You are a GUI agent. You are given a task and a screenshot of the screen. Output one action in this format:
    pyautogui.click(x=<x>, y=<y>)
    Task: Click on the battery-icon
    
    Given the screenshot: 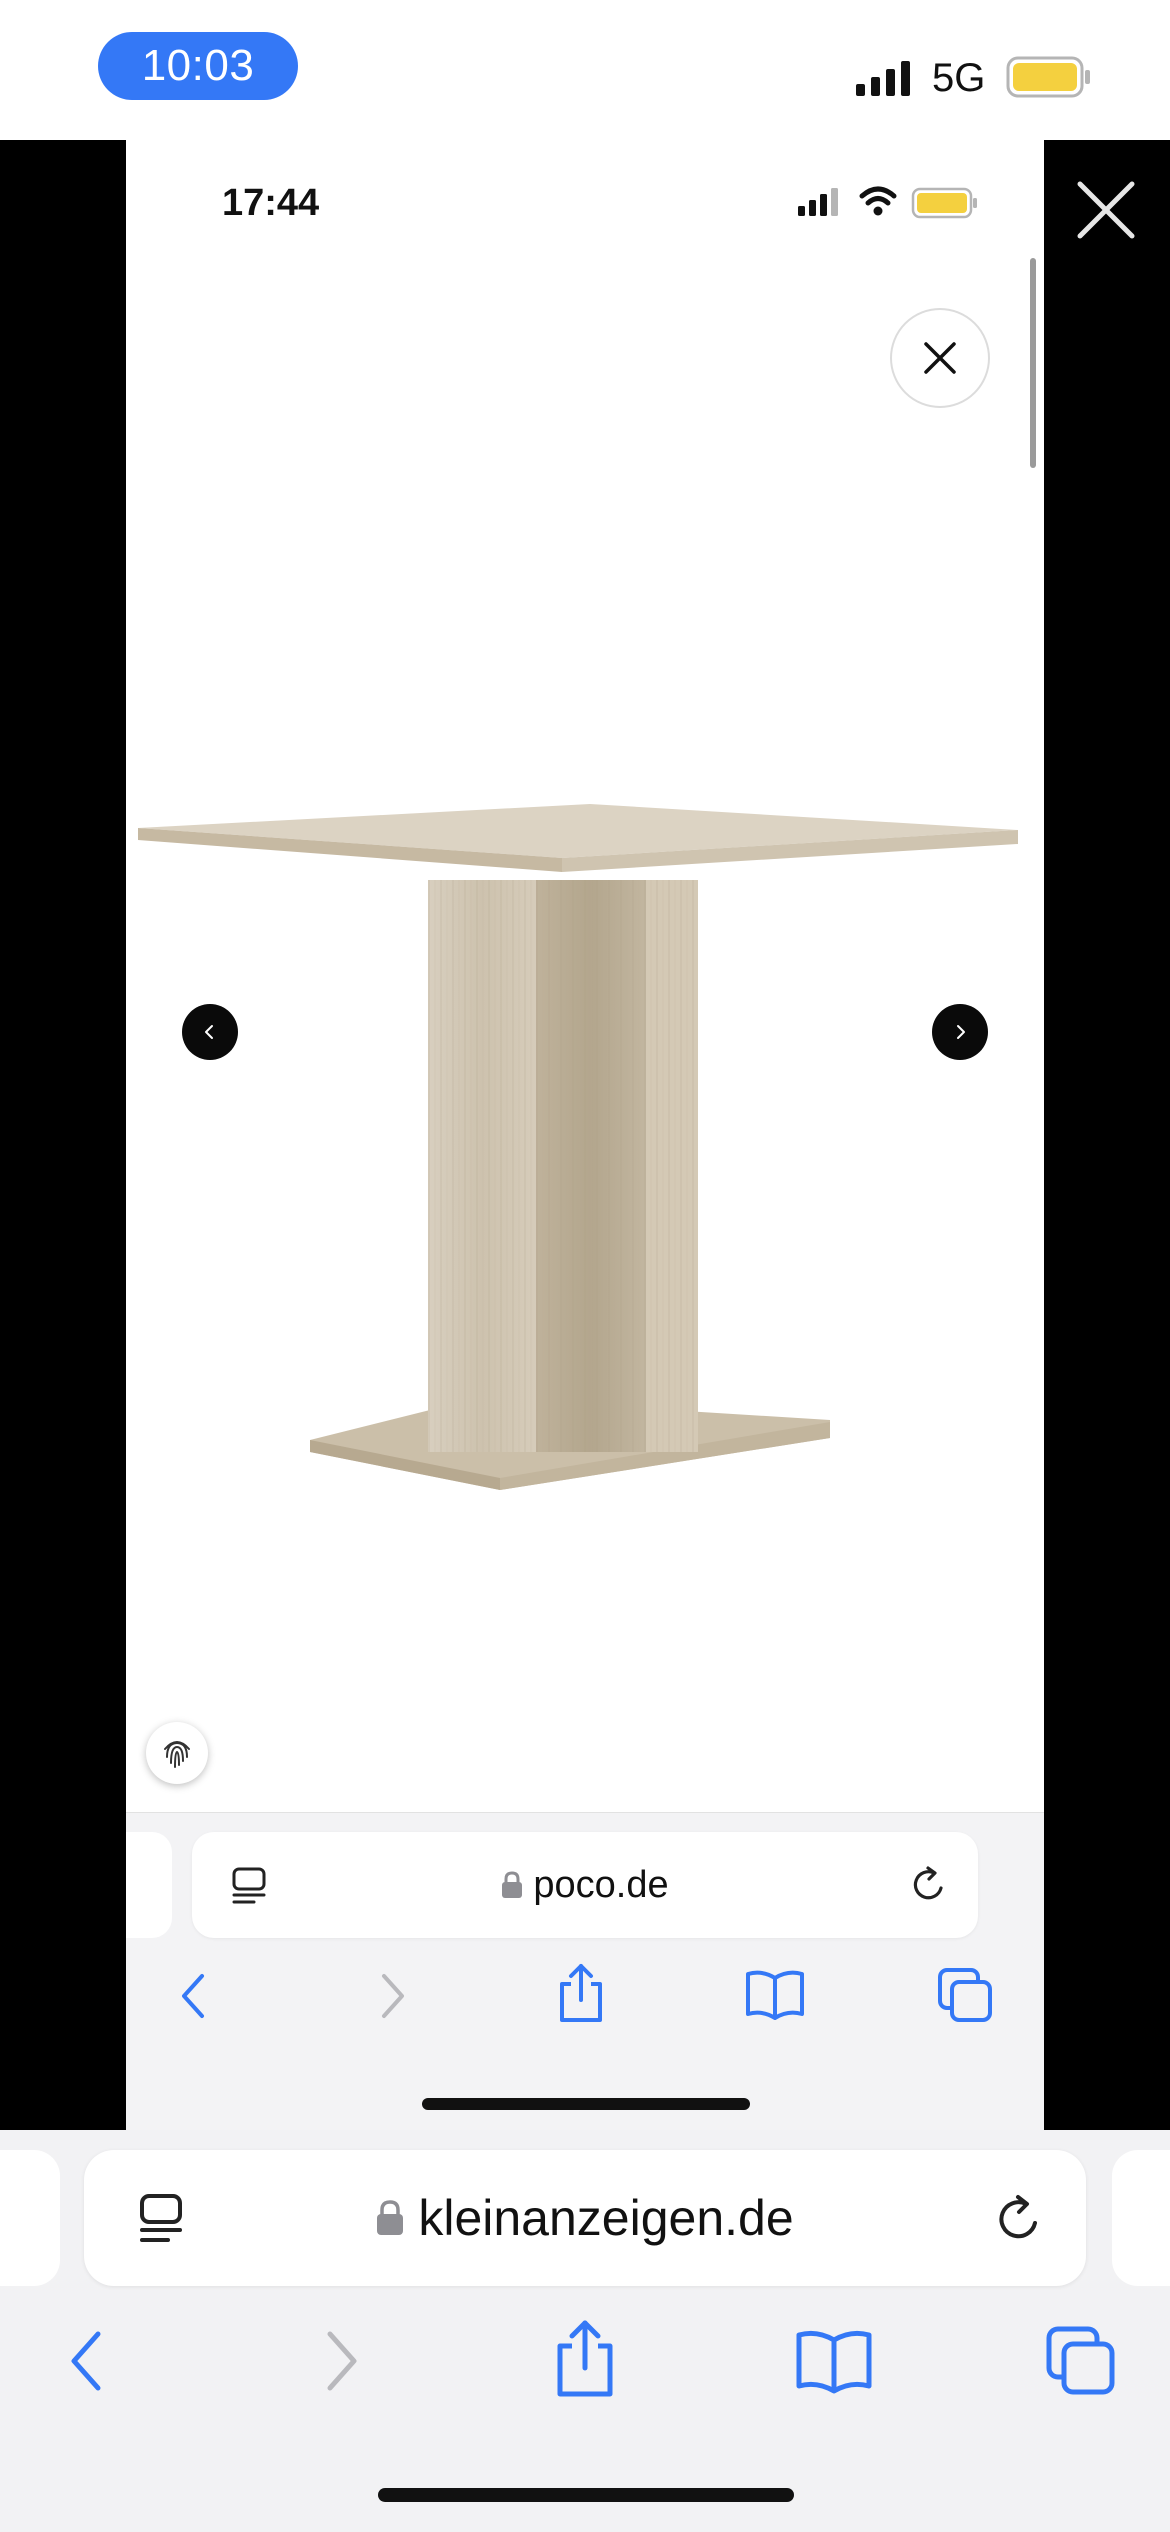 What is the action you would take?
    pyautogui.click(x=1049, y=79)
    